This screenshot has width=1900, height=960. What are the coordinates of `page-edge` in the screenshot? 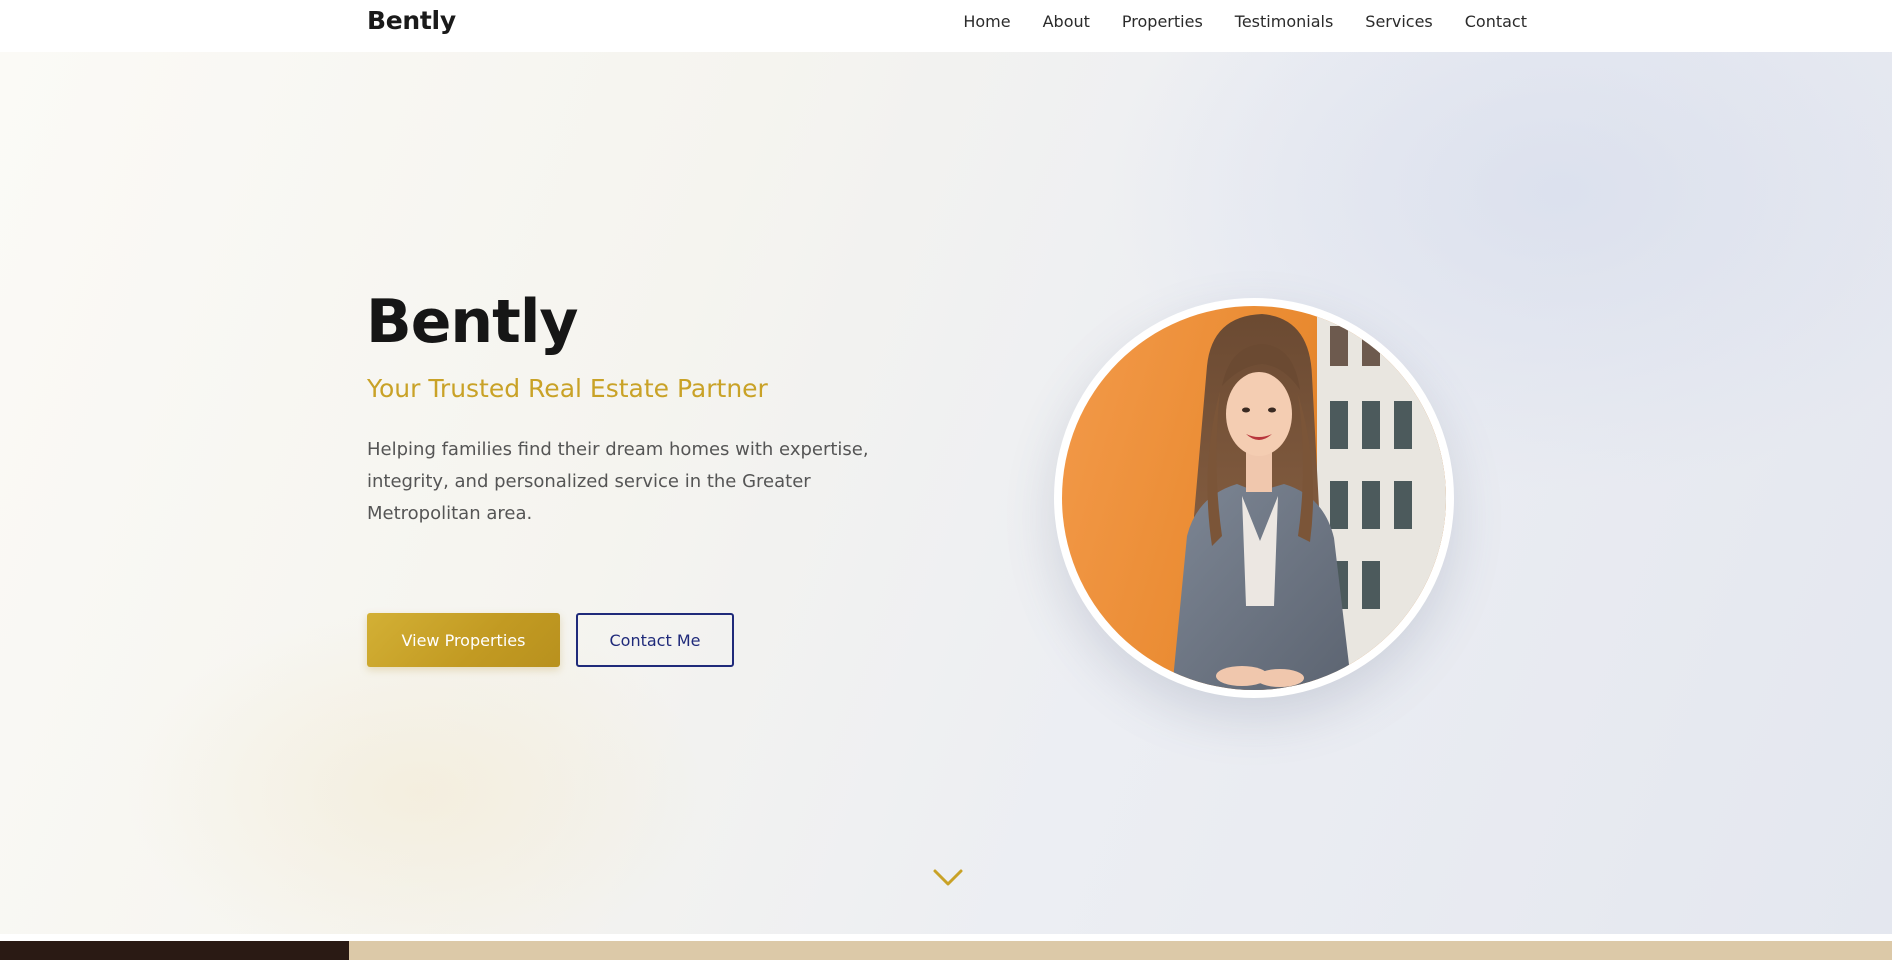 It's located at (1896, 506).